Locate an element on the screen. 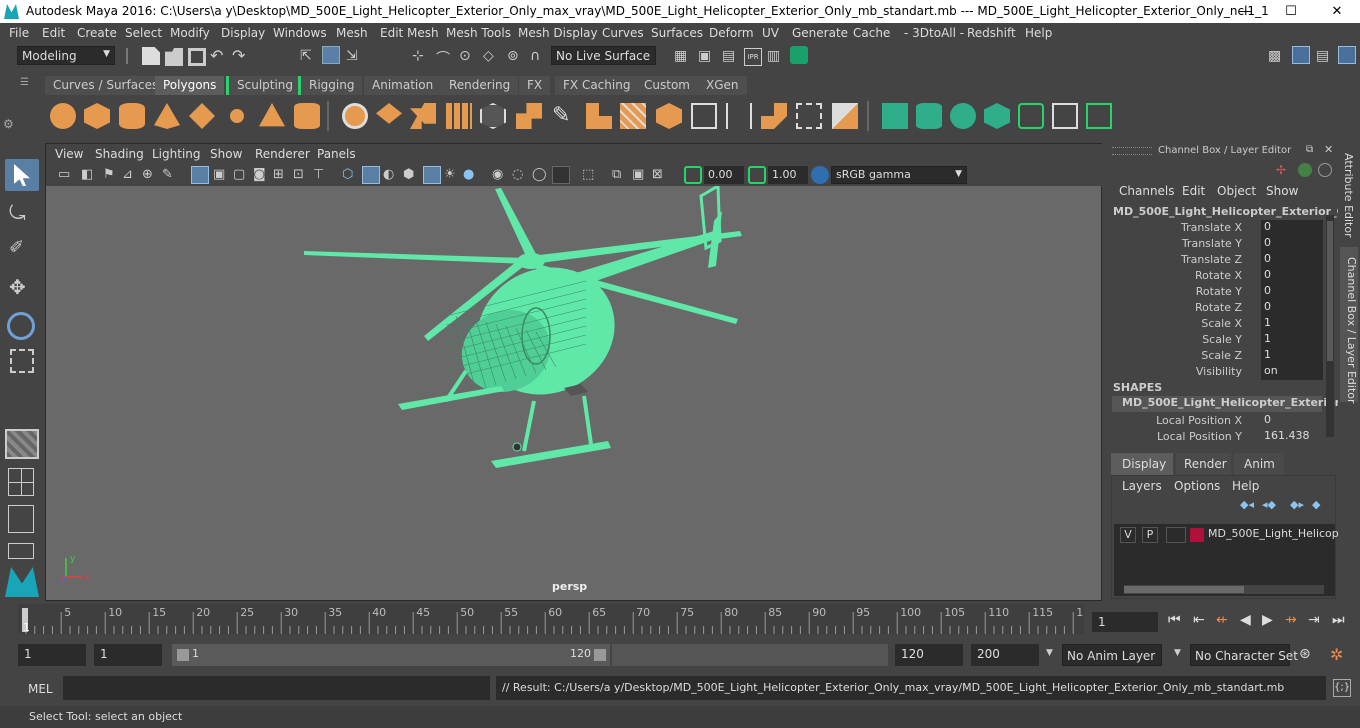 This screenshot has height=728, width=1360. bookmark-icon: ⚑ is located at coordinates (112, 176).